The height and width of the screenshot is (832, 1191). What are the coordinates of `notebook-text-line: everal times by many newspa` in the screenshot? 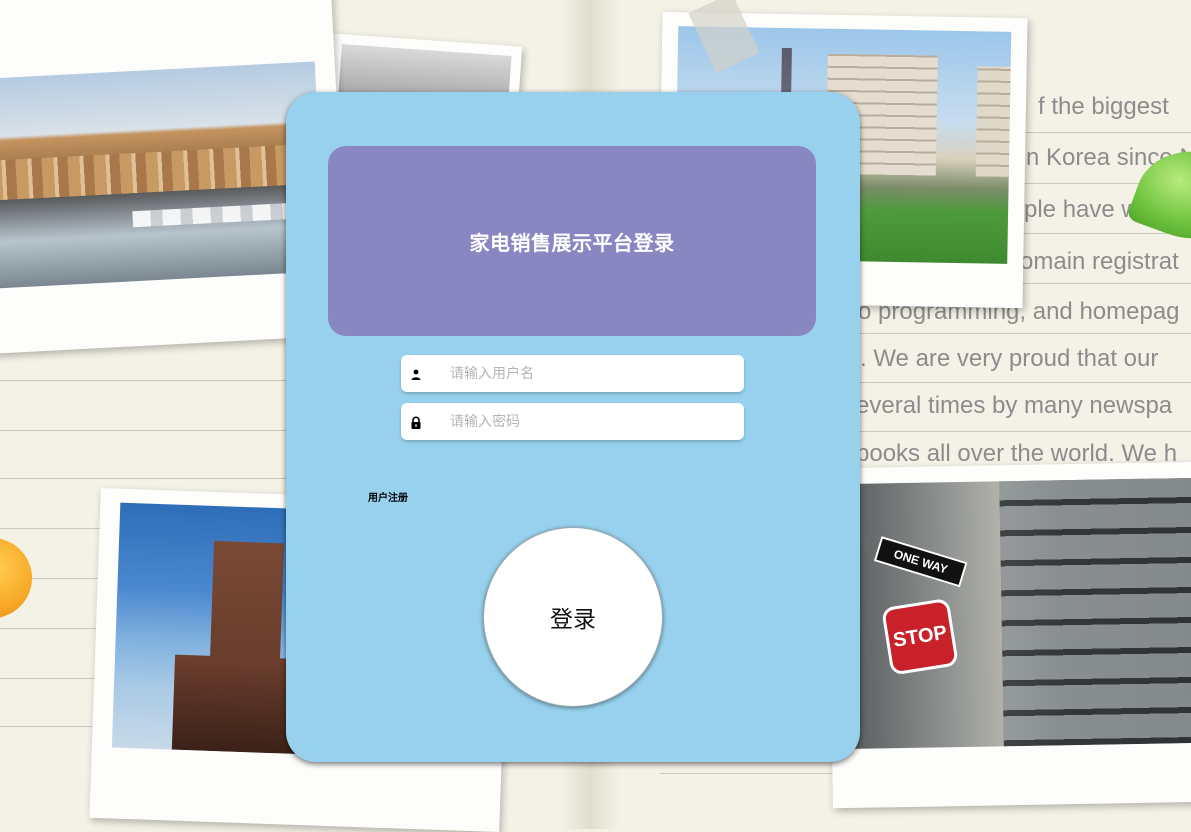 It's located at (1014, 405).